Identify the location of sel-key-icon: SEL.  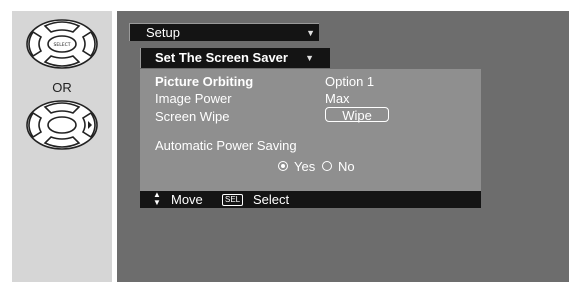
(233, 200).